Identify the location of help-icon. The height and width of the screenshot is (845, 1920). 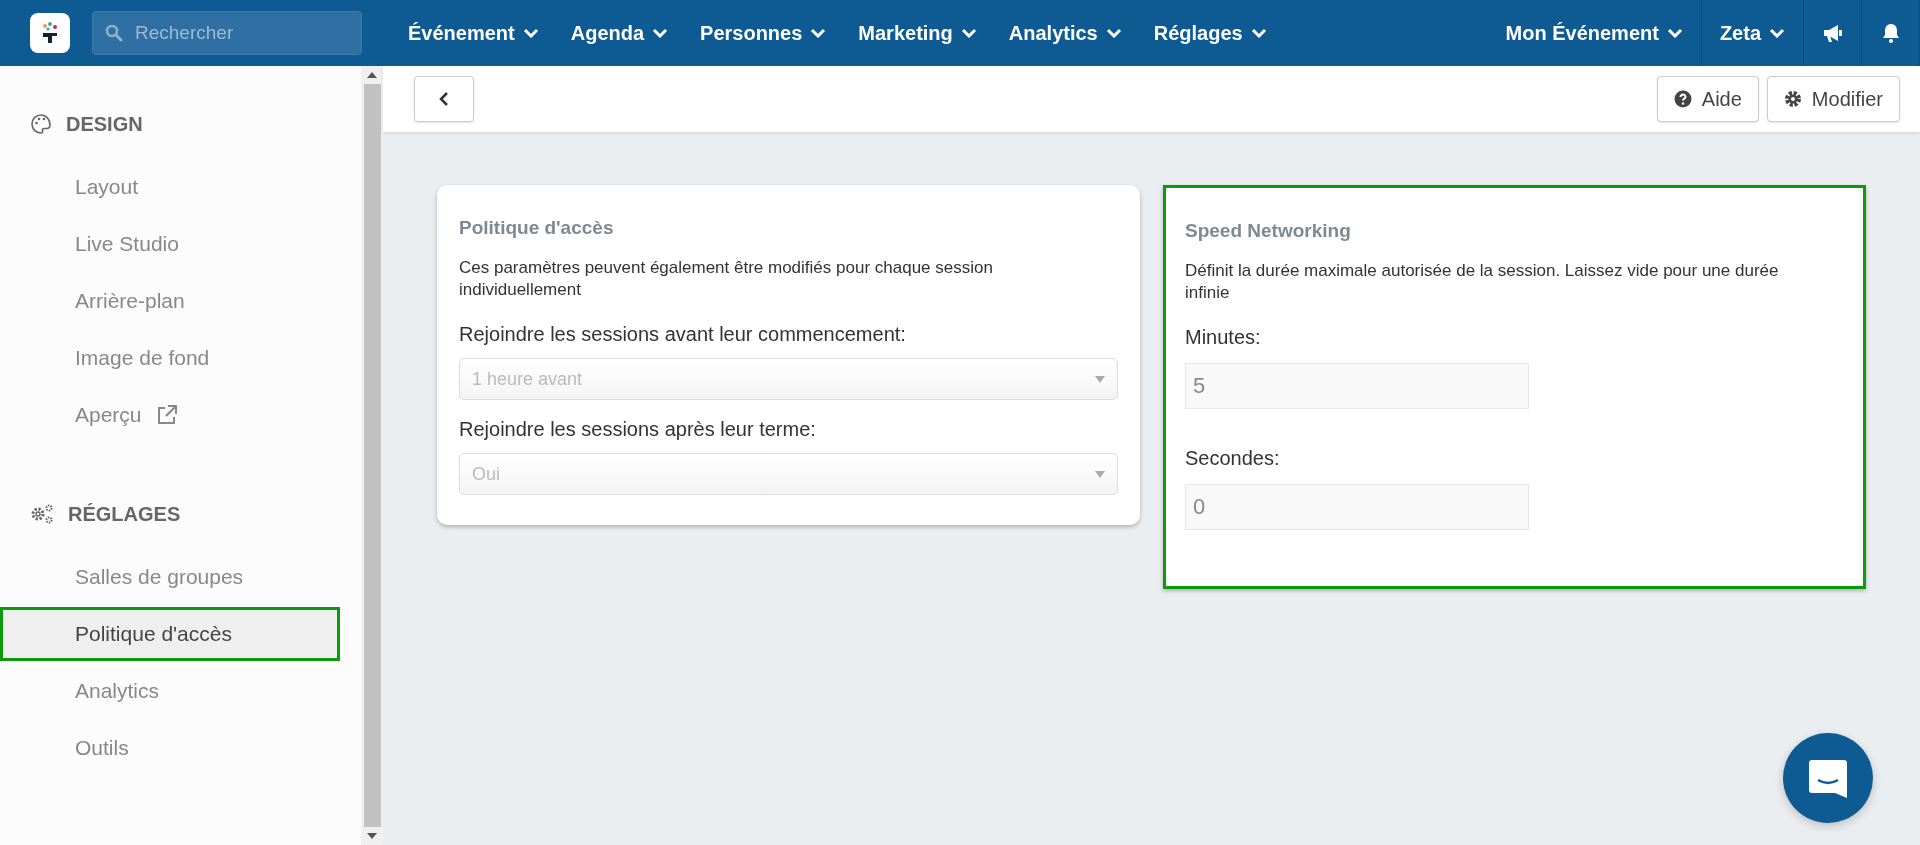
(1682, 99).